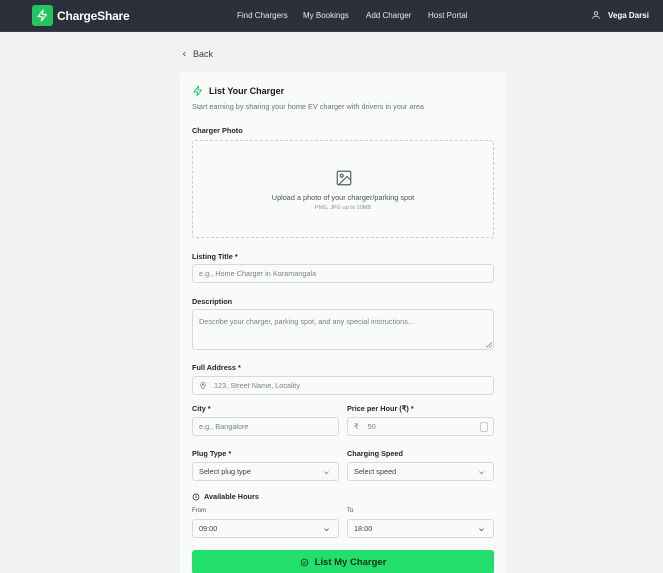 The image size is (663, 573). I want to click on image-icon, so click(344, 178).